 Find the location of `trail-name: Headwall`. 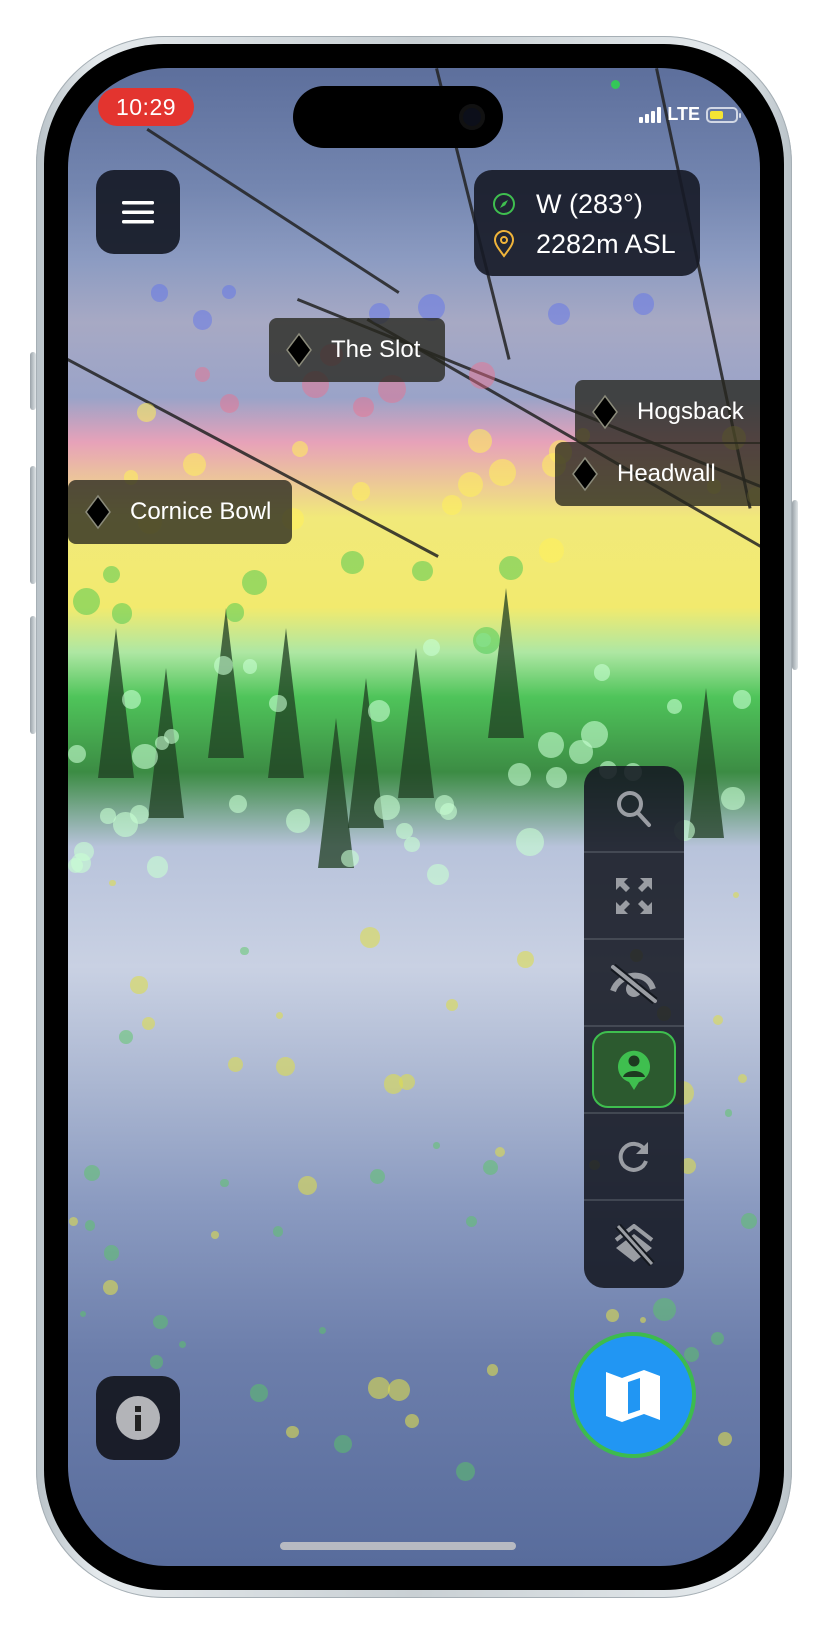

trail-name: Headwall is located at coordinates (666, 473).